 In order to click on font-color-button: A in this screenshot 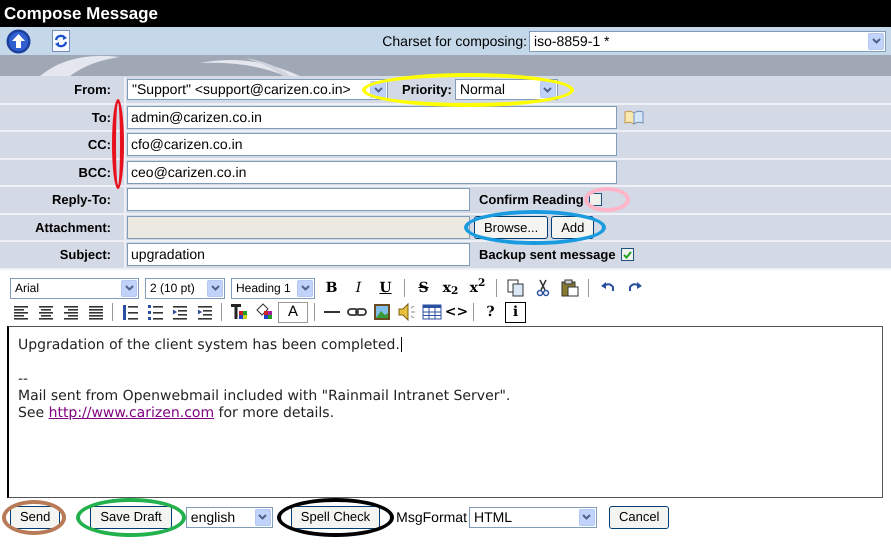, I will do `click(293, 312)`.